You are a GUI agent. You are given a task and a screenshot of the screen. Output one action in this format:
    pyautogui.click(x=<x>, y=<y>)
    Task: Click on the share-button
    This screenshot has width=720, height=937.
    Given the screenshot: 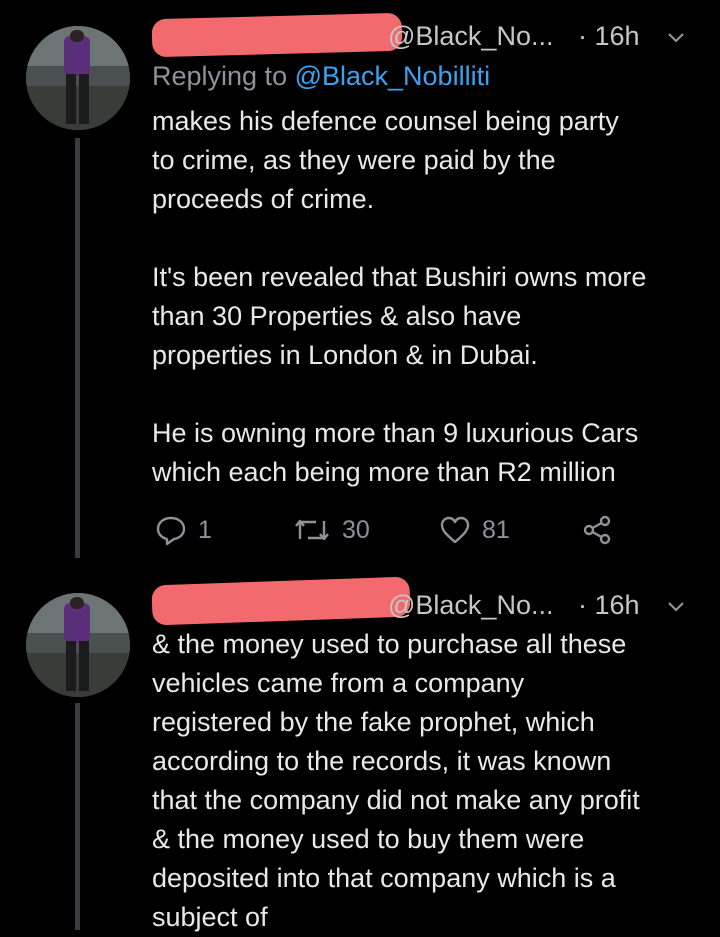 What is the action you would take?
    pyautogui.click(x=597, y=530)
    